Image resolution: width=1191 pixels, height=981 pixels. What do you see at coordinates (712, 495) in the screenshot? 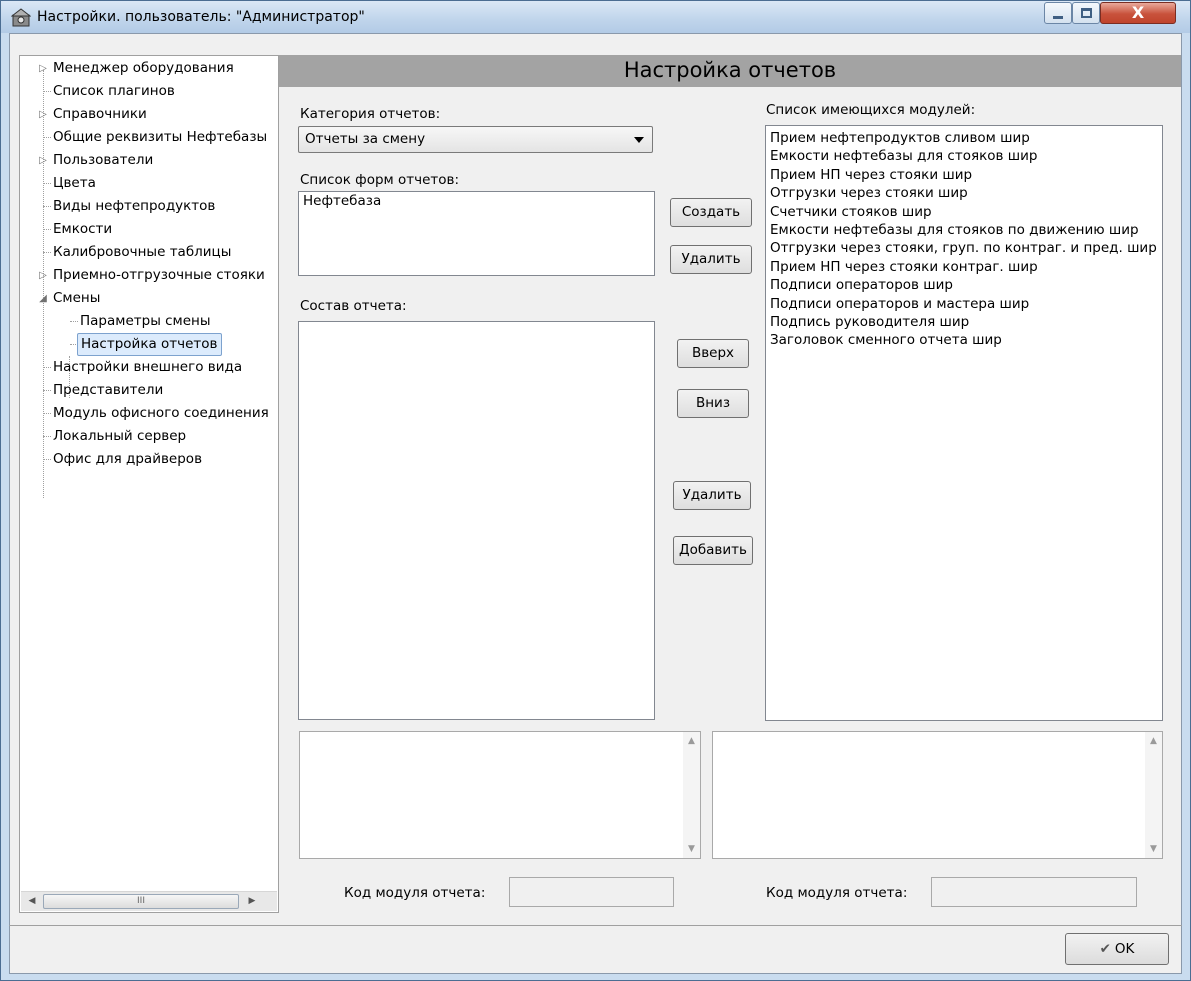
I see `remove-item-button: Удалить` at bounding box center [712, 495].